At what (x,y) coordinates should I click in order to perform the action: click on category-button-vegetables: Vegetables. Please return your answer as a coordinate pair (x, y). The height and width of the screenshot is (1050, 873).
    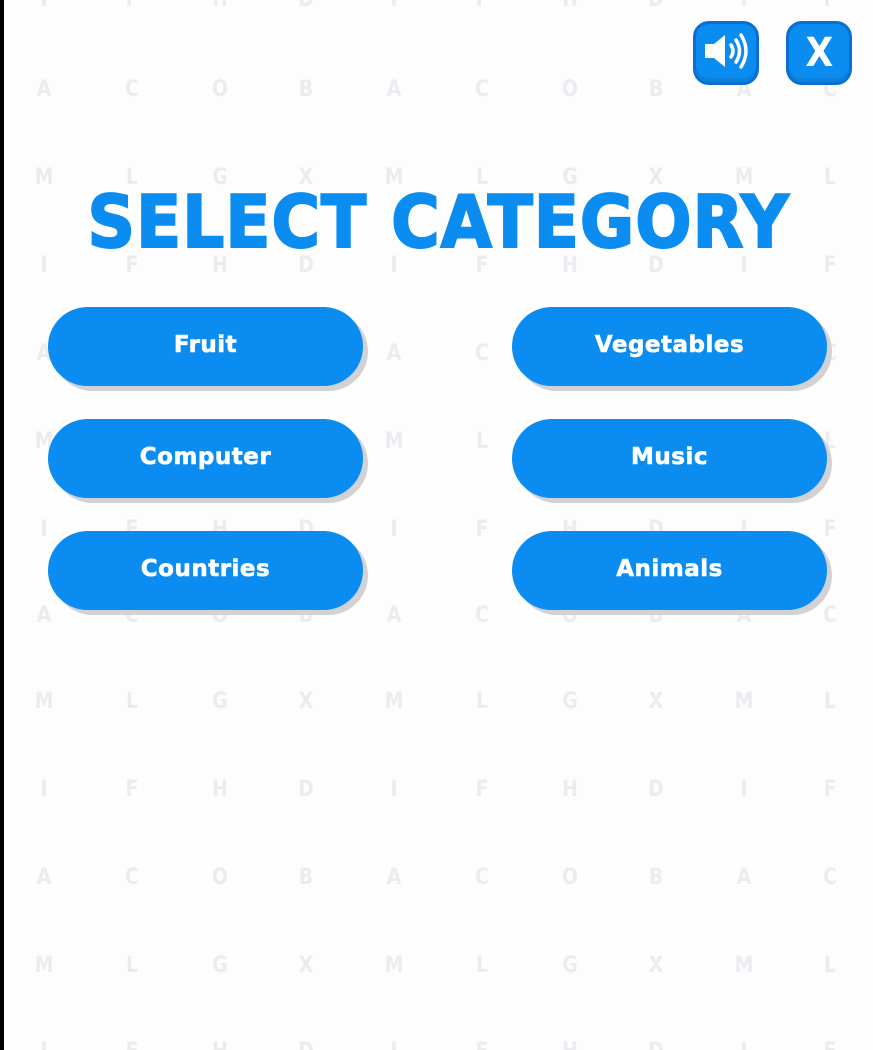
    Looking at the image, I should click on (669, 346).